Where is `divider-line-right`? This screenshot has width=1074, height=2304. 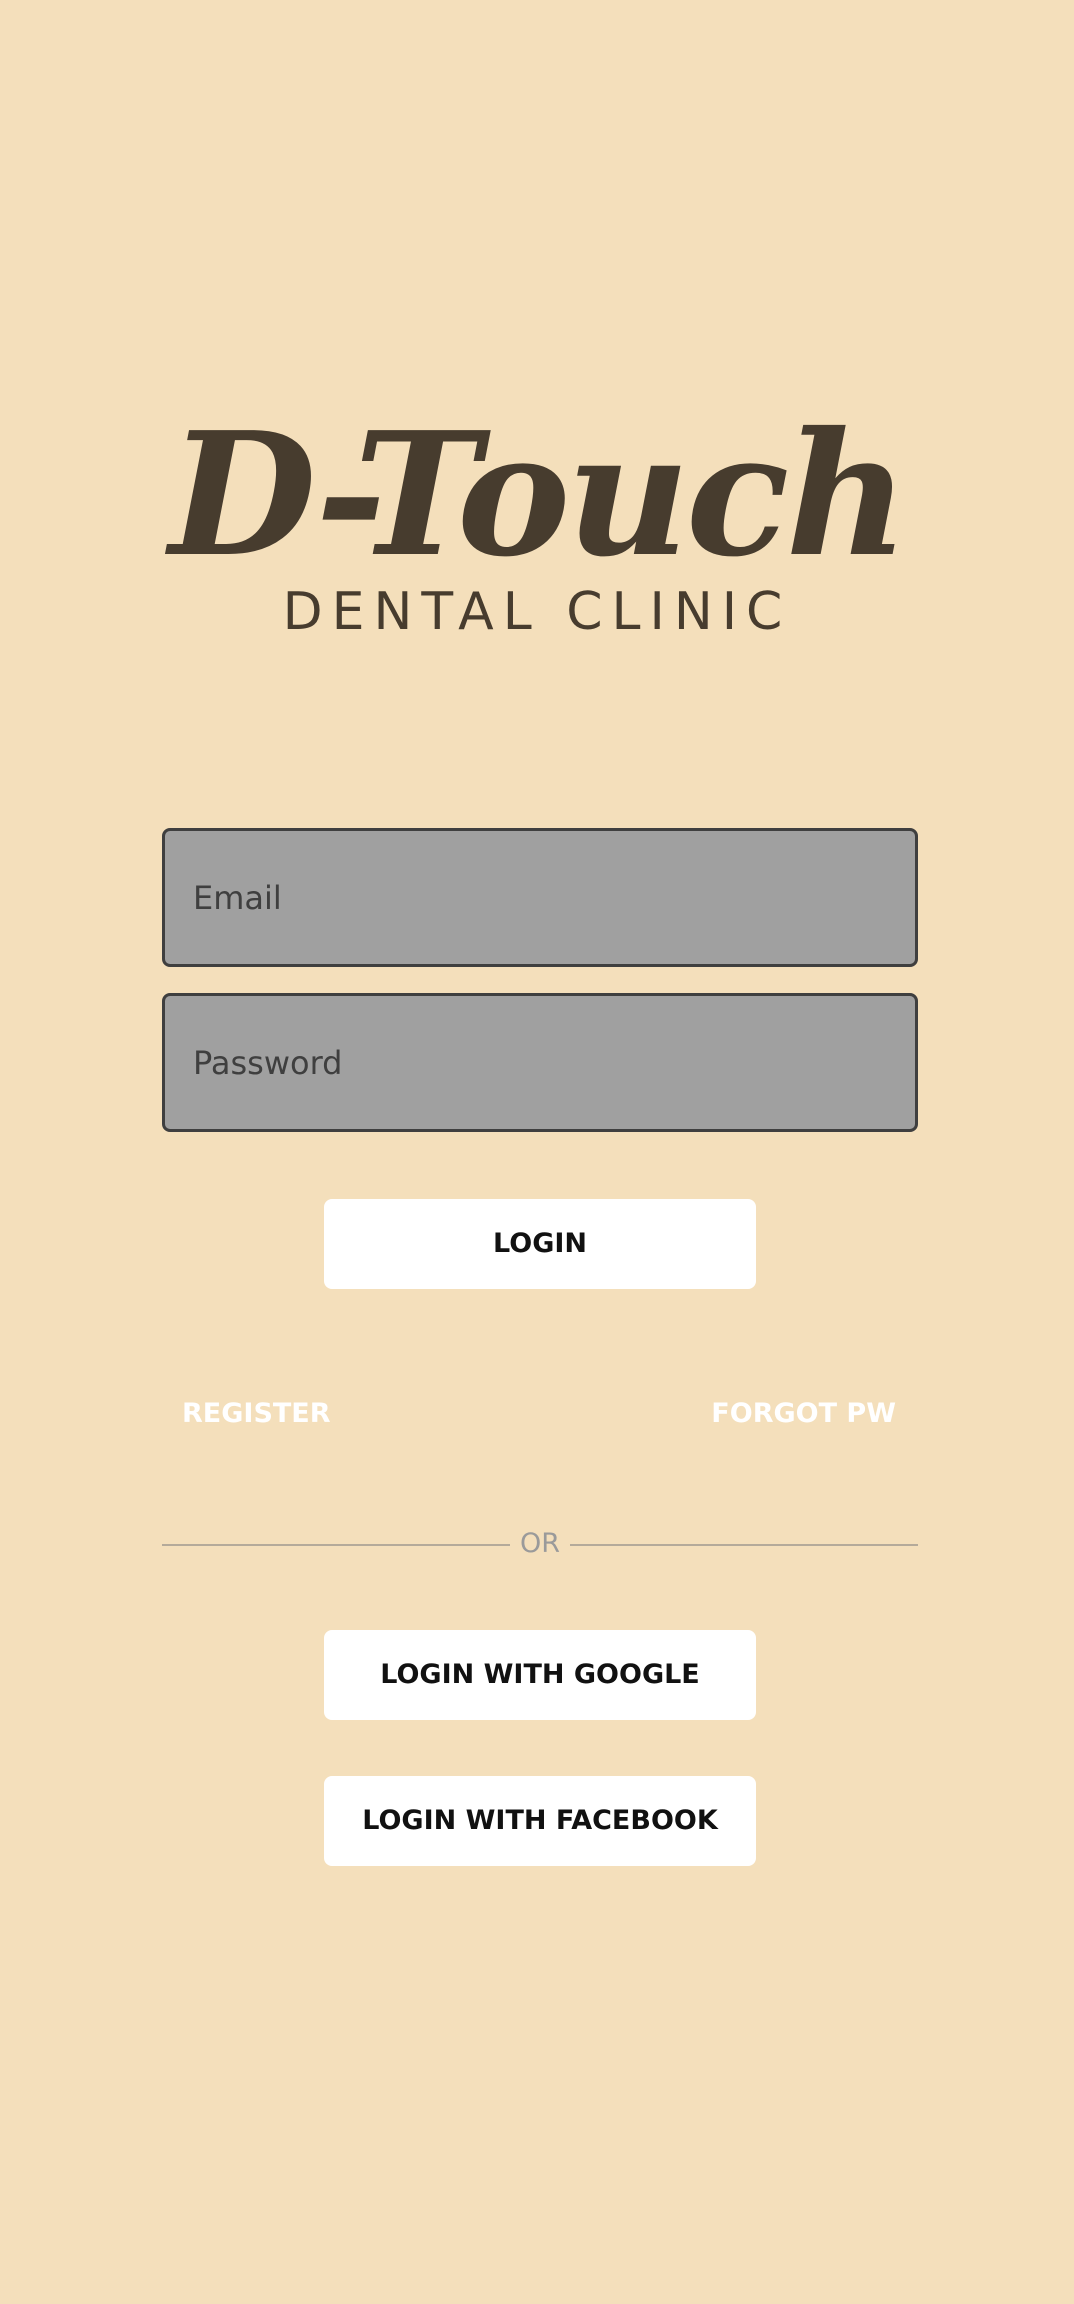 divider-line-right is located at coordinates (744, 1545).